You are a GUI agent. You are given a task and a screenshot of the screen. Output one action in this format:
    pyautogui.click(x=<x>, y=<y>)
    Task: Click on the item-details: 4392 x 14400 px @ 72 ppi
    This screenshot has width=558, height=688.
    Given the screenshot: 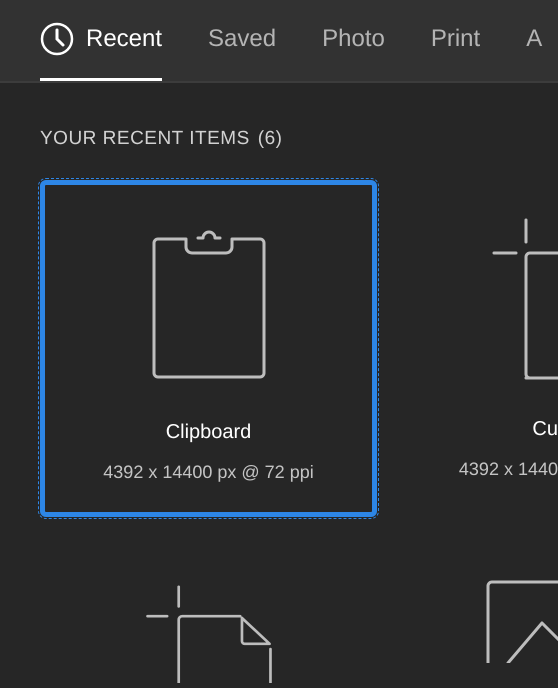 What is the action you would take?
    pyautogui.click(x=208, y=472)
    